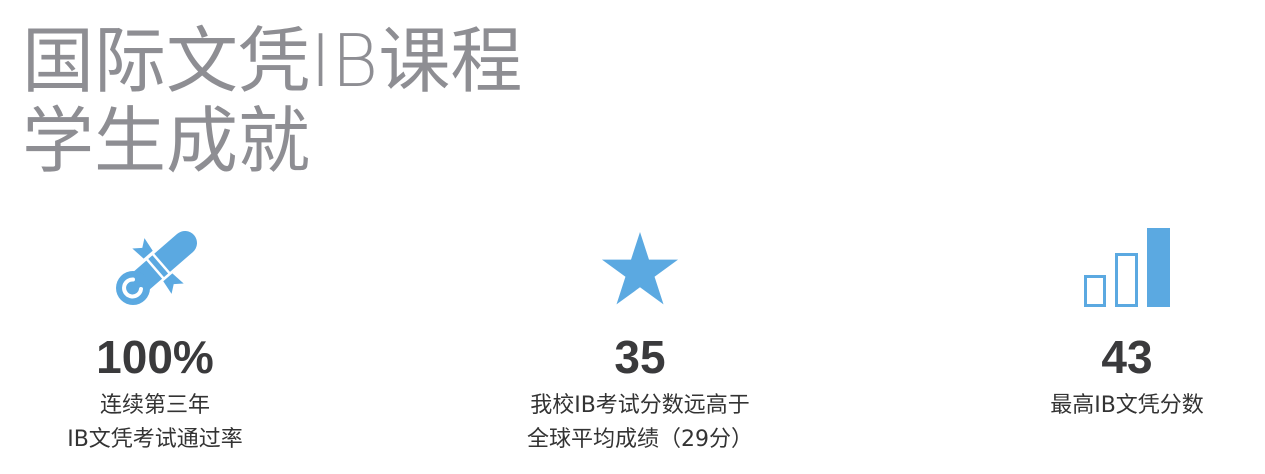 This screenshot has height=474, width=1265. Describe the element at coordinates (155, 357) in the screenshot. I see `stat-value: 100%` at that location.